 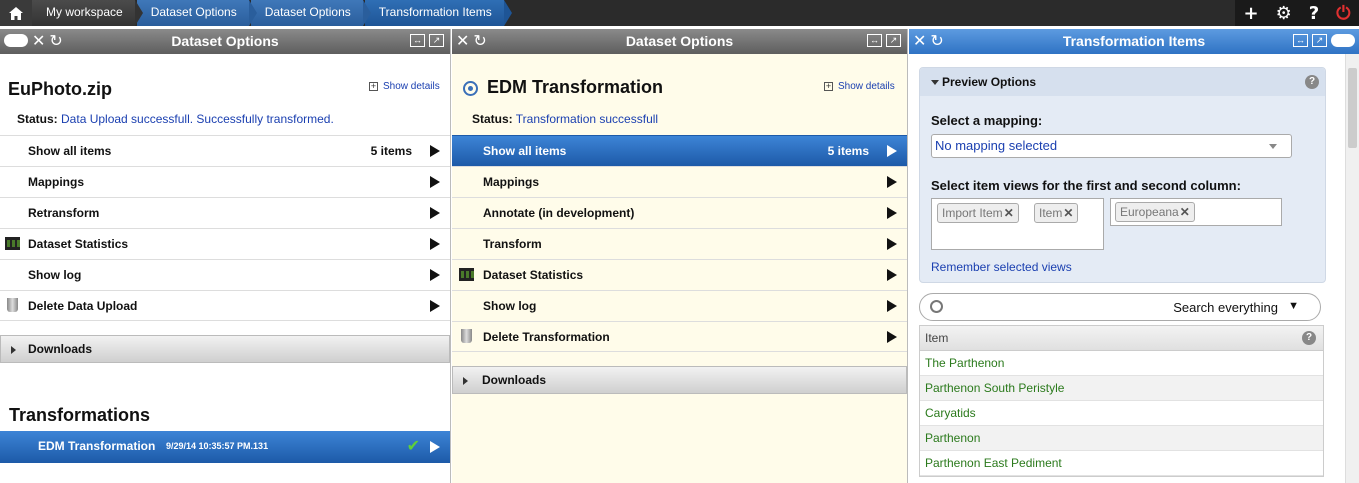 I want to click on scroll-thumb, so click(x=1352, y=108).